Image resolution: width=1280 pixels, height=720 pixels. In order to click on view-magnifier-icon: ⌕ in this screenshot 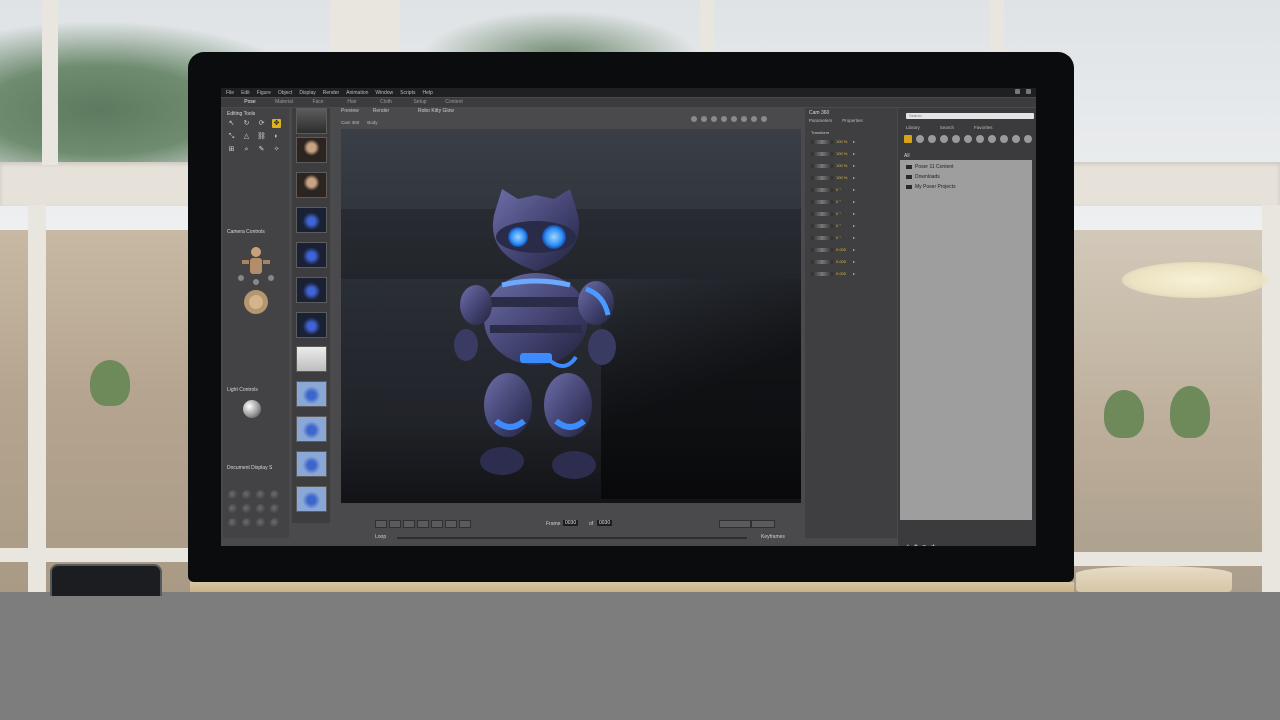, I will do `click(246, 149)`.